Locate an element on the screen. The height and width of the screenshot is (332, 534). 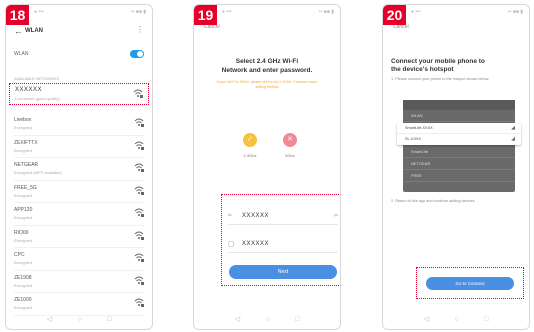
band-24ghz: ✓ 2.4Ghz is located at coordinates (250, 153).